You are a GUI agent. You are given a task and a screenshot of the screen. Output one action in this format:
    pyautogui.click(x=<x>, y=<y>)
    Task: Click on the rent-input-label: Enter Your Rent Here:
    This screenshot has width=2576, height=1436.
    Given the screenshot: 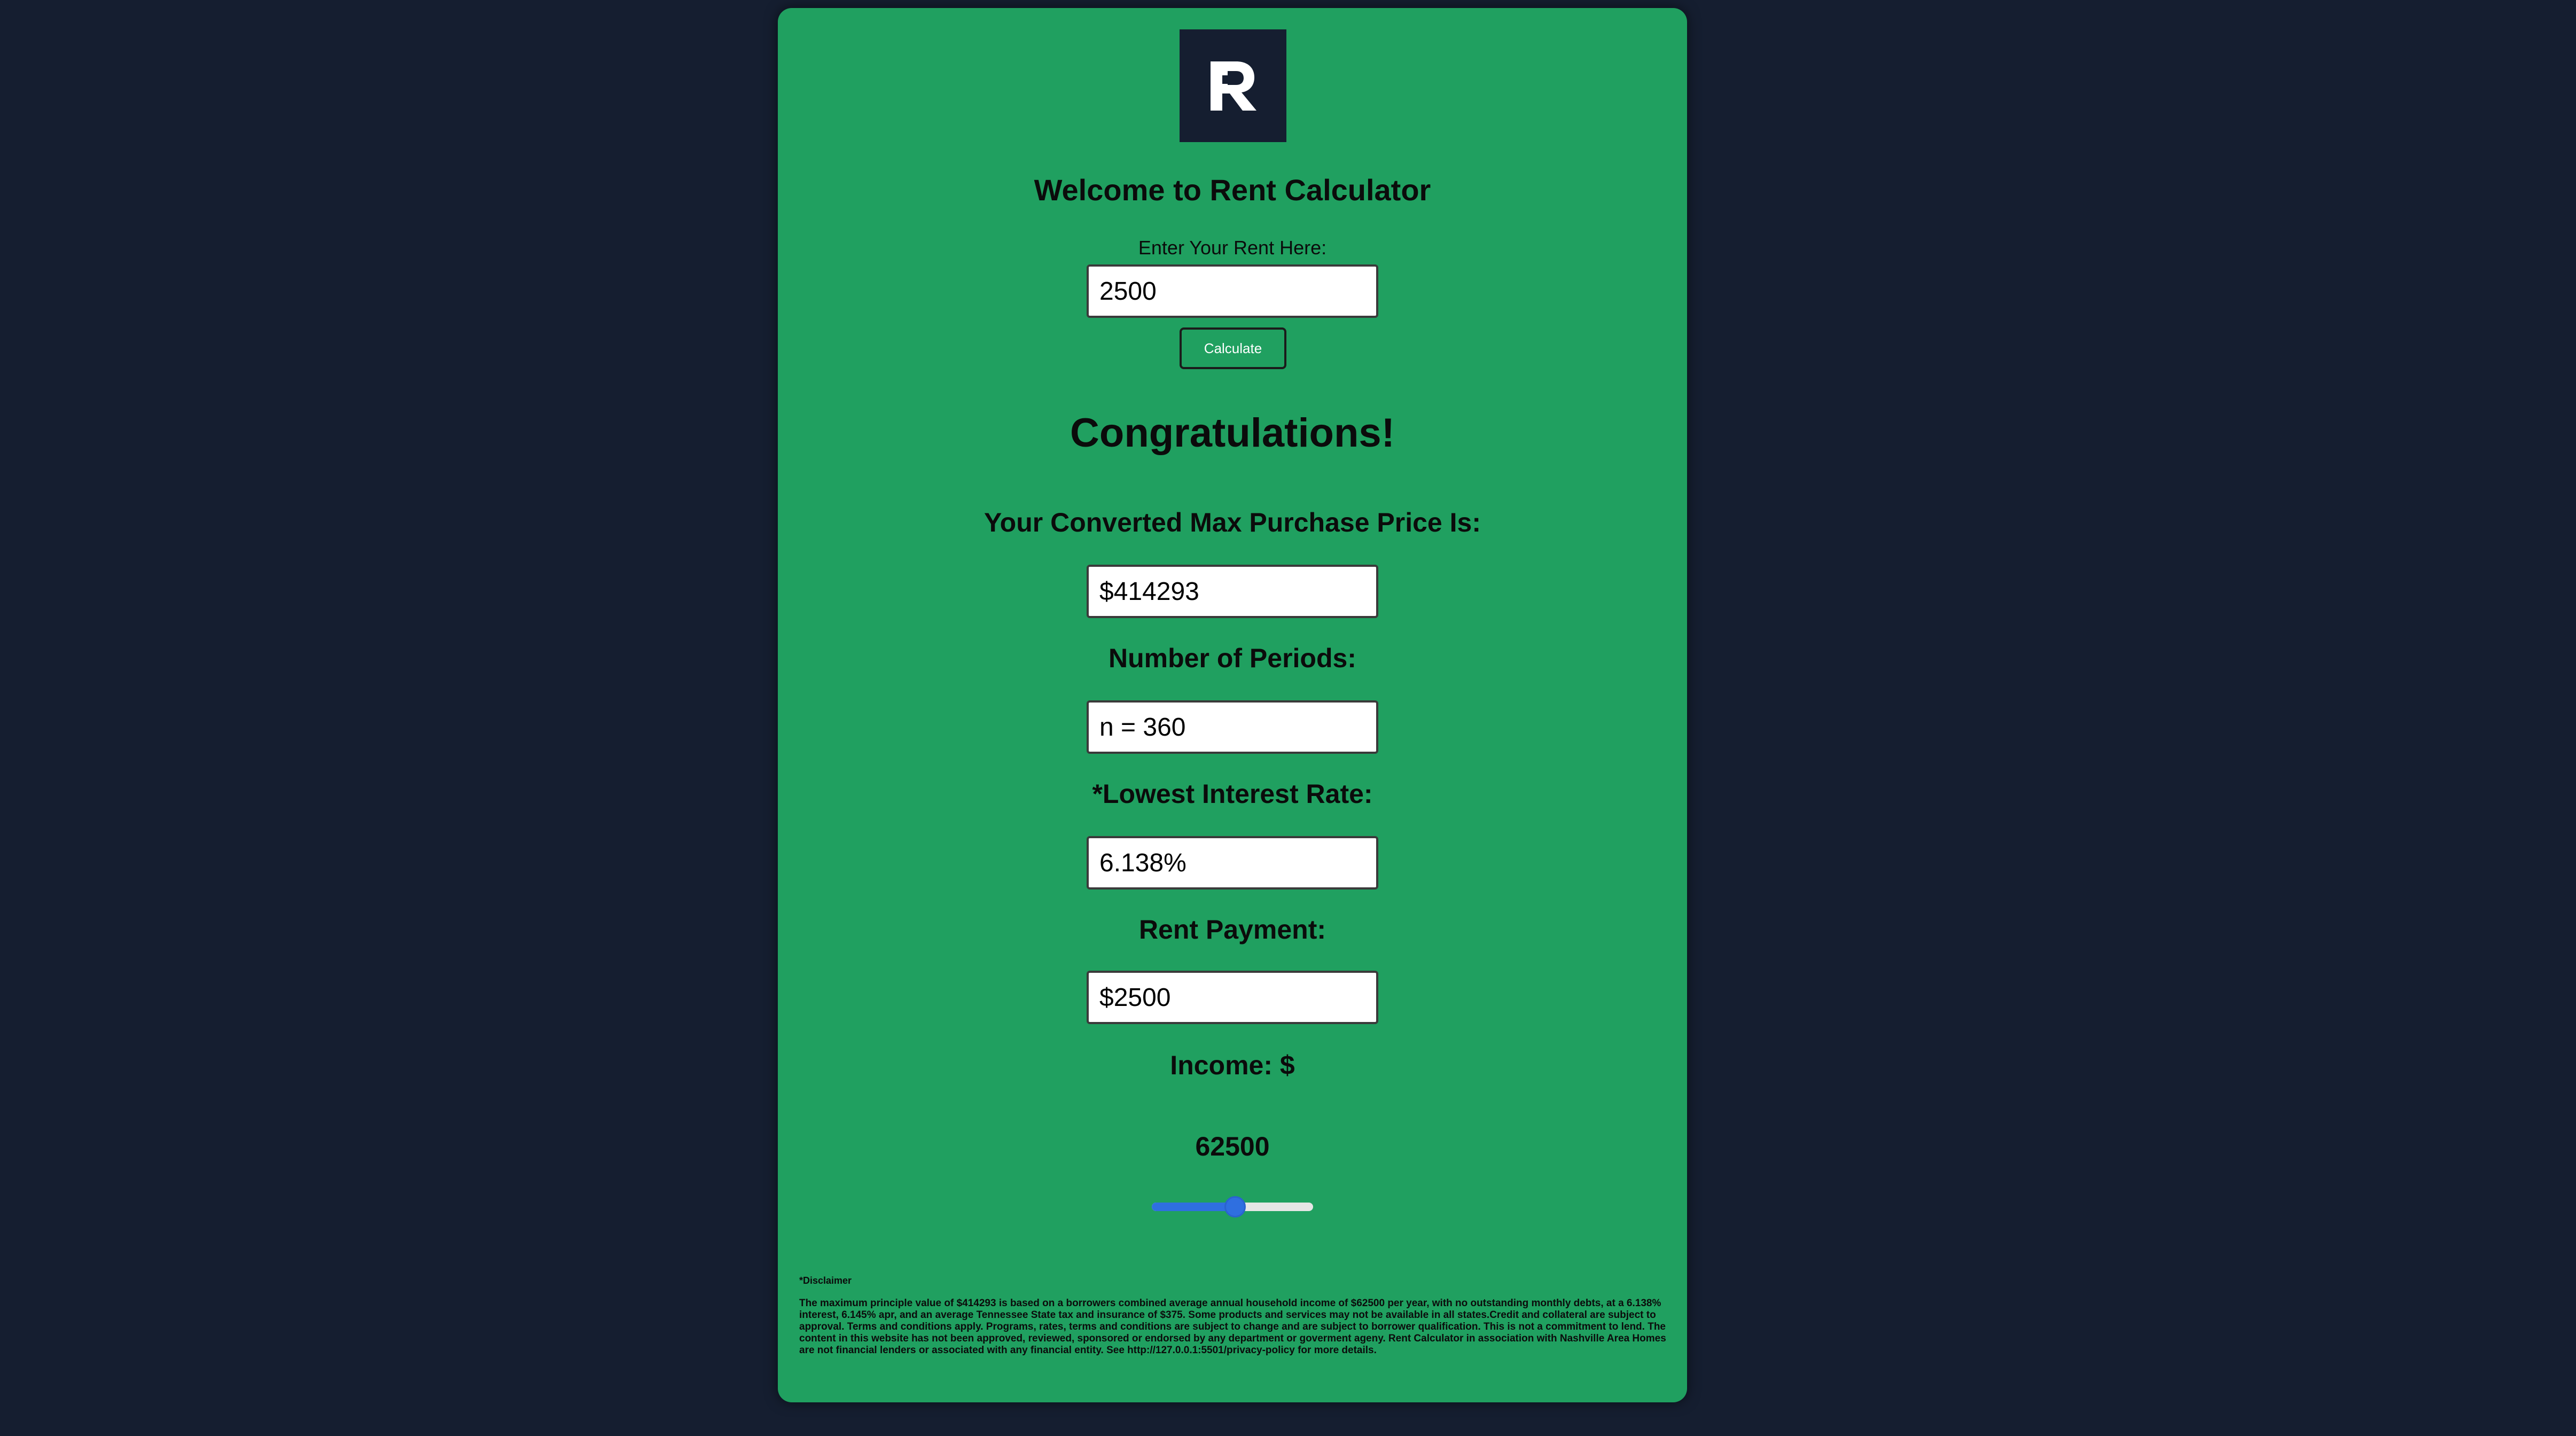 What is the action you would take?
    pyautogui.click(x=1232, y=248)
    